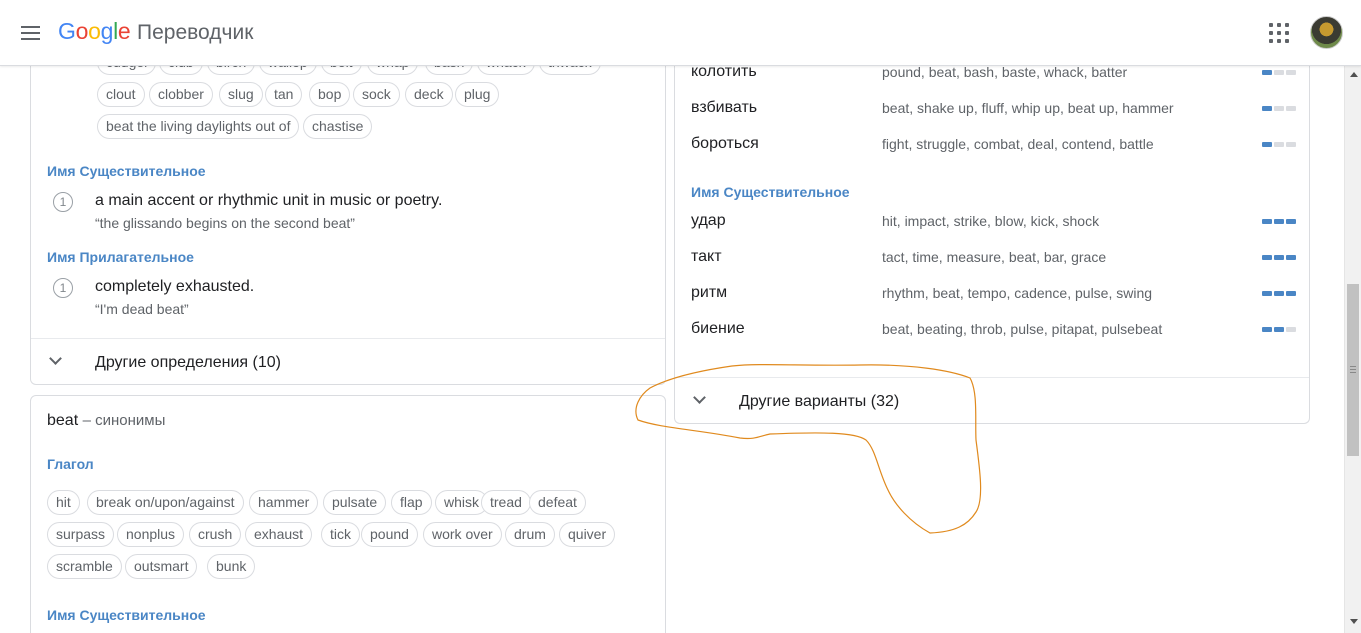  What do you see at coordinates (992, 400) in the screenshot?
I see `more-translations-button: Другие варианты (32)` at bounding box center [992, 400].